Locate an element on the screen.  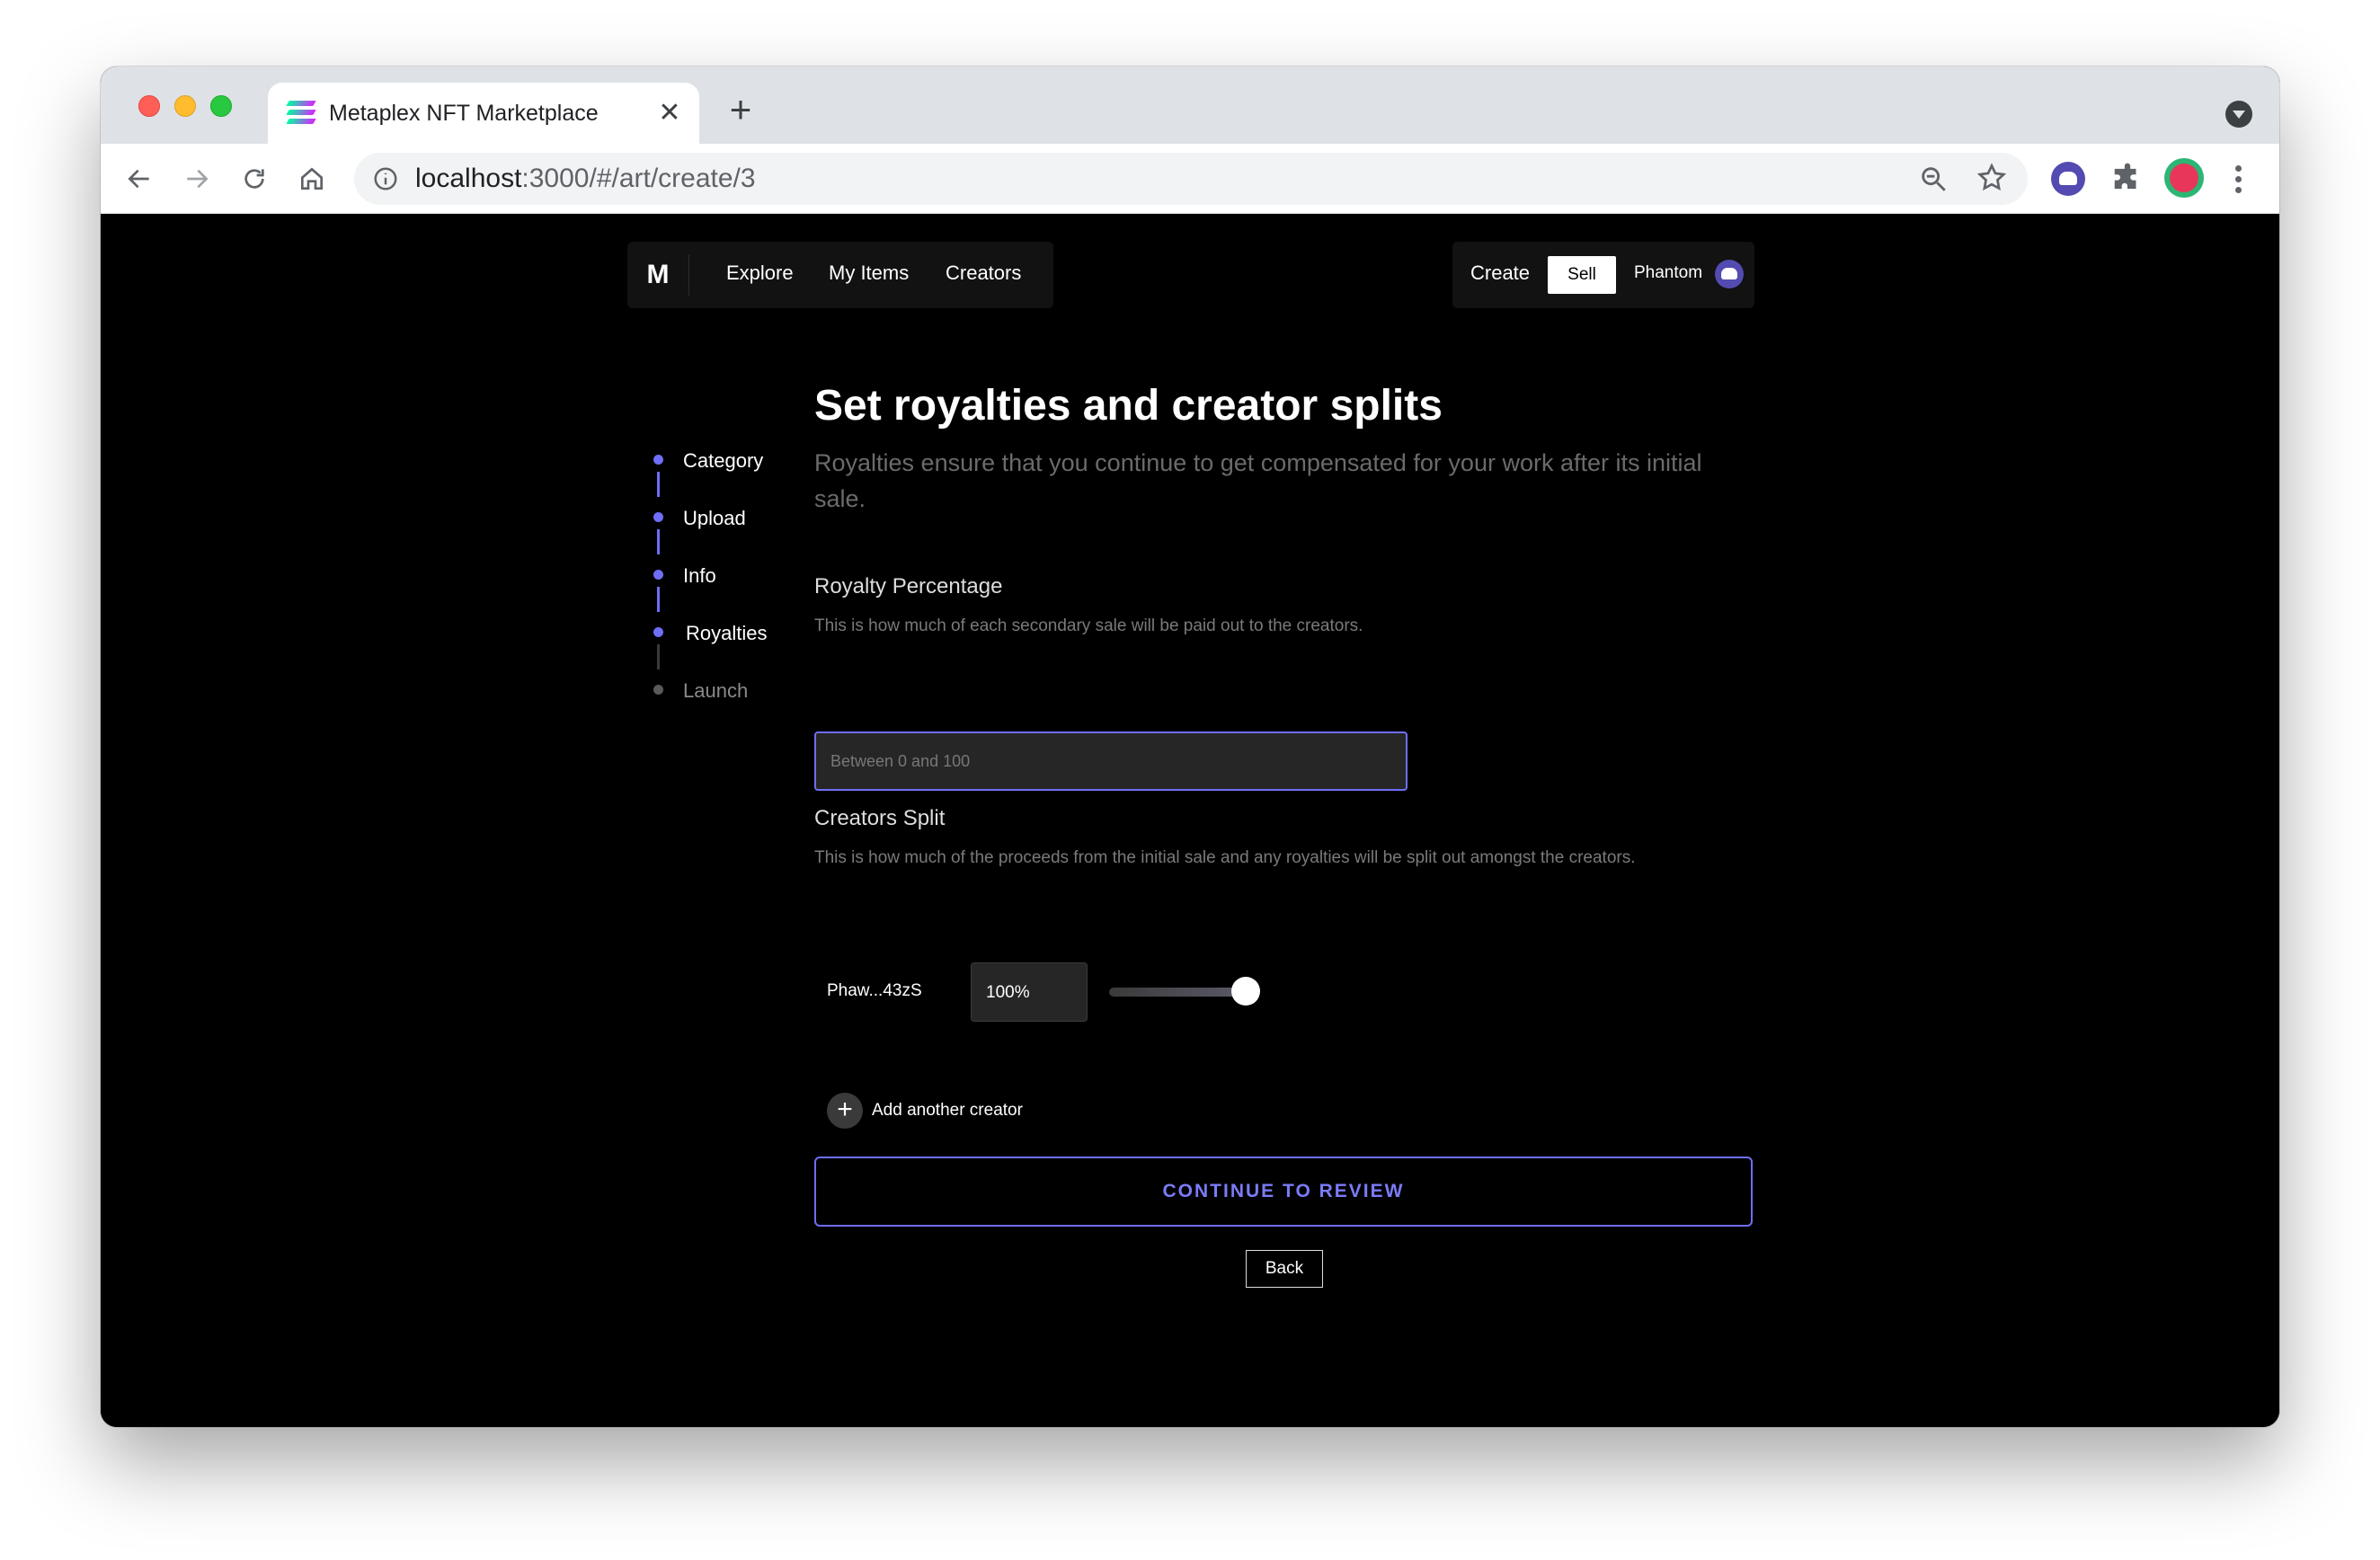
royalty-percentage-input is located at coordinates (1111, 761).